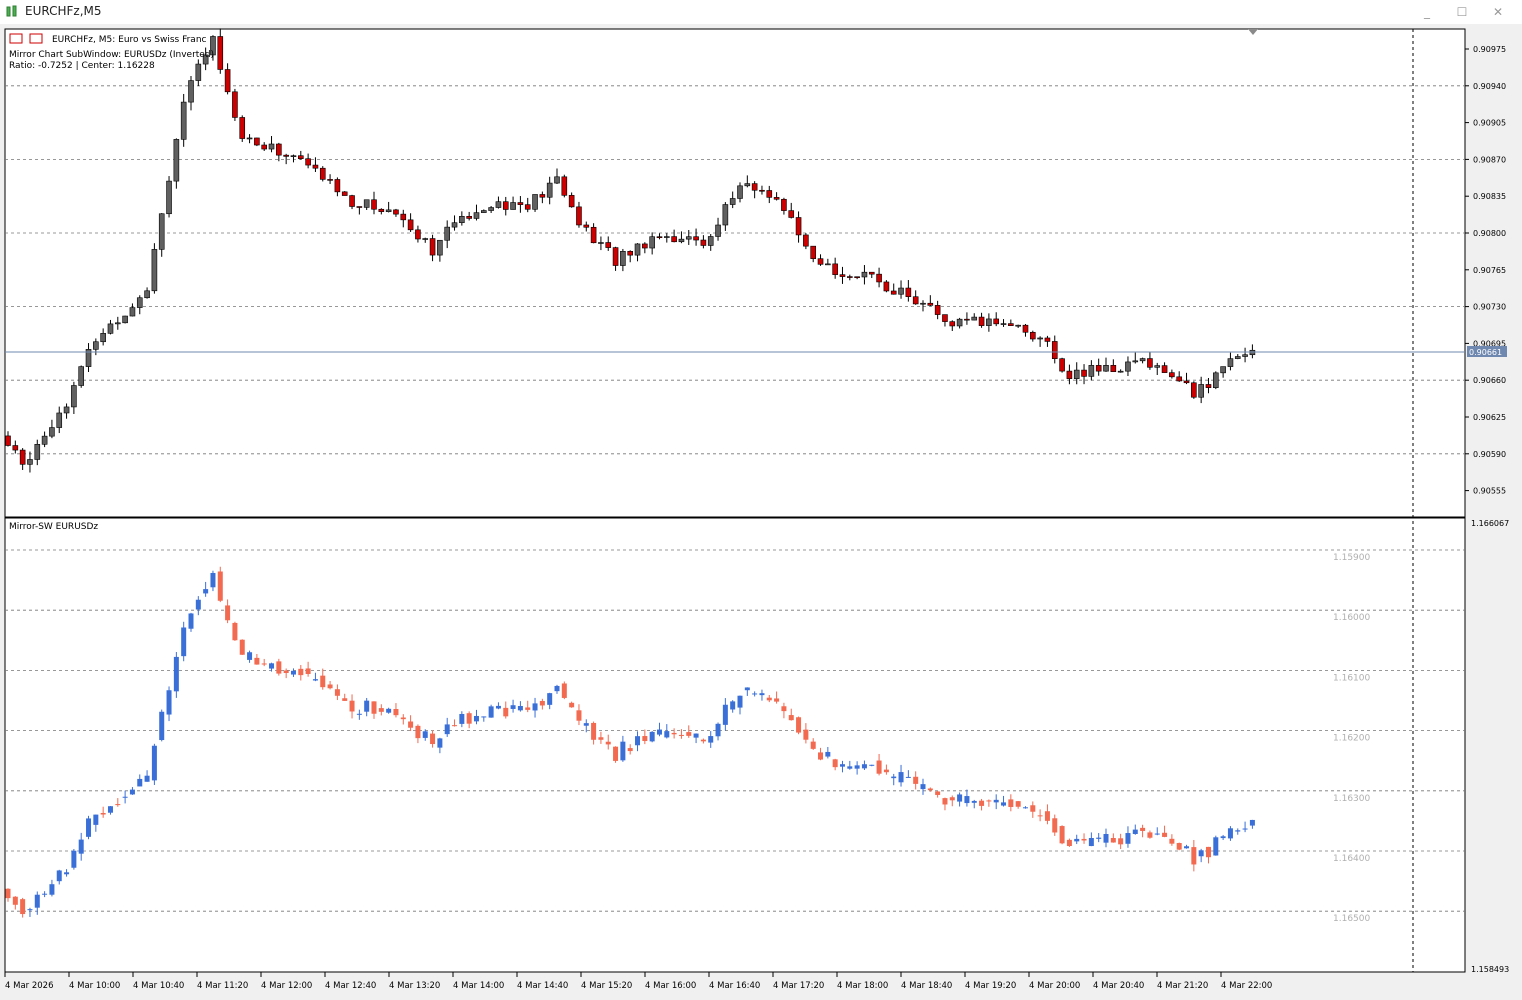 Image resolution: width=1522 pixels, height=1000 pixels. I want to click on sub-bottom-value: 1.158493, so click(1490, 969).